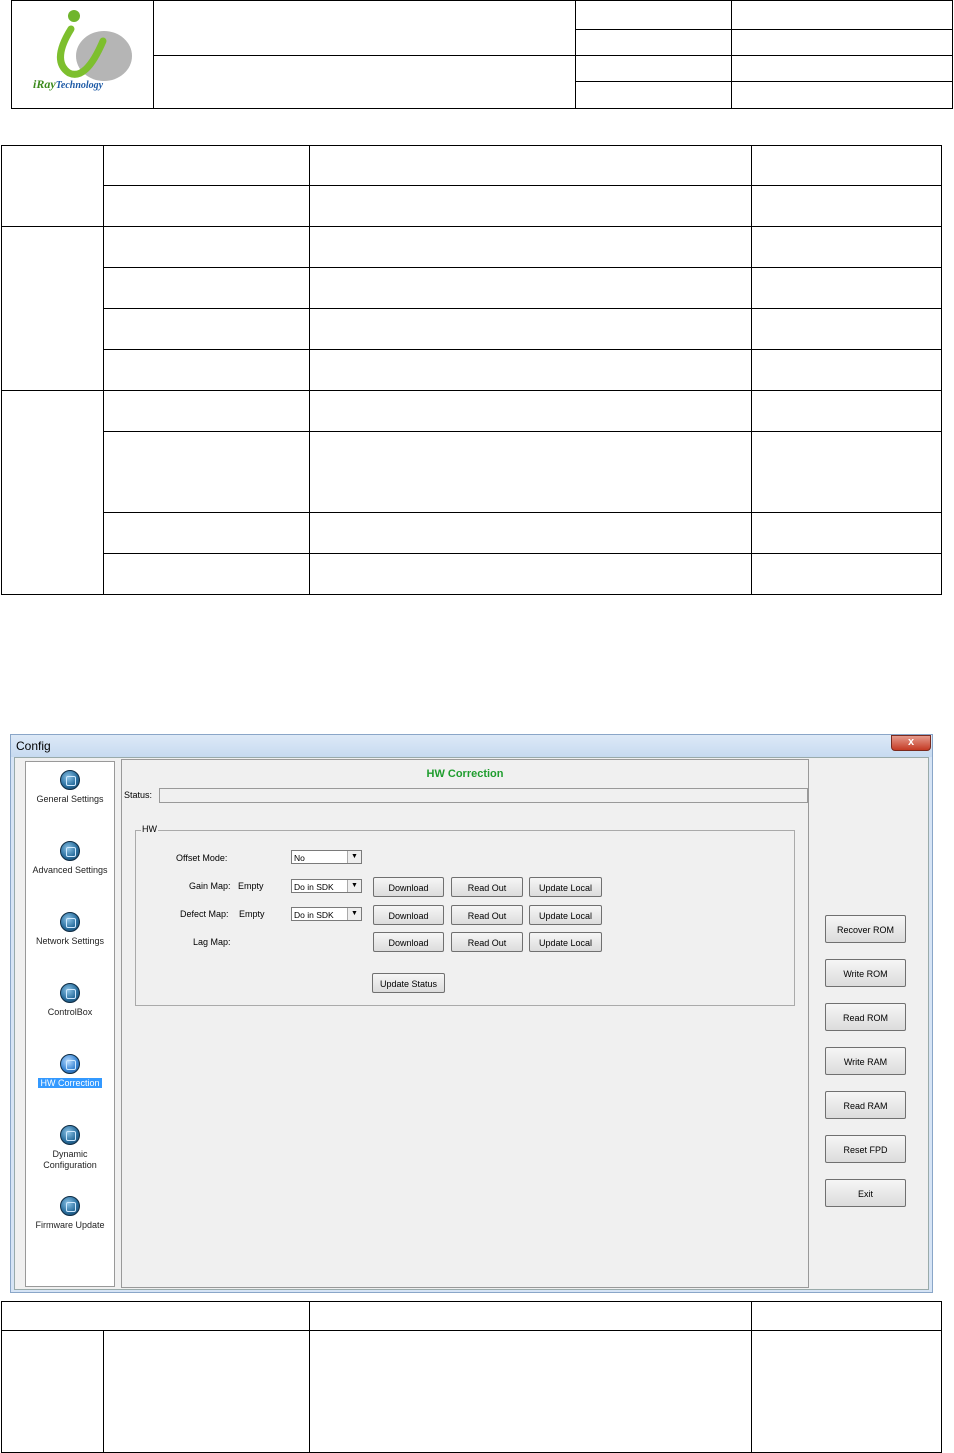  I want to click on gain-update-local-button: Update Local, so click(565, 887).